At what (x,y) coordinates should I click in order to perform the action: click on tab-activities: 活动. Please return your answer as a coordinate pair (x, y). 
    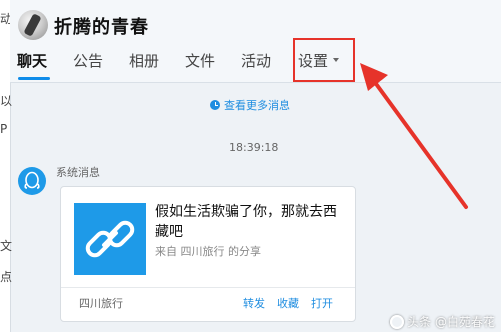
    Looking at the image, I should click on (256, 60).